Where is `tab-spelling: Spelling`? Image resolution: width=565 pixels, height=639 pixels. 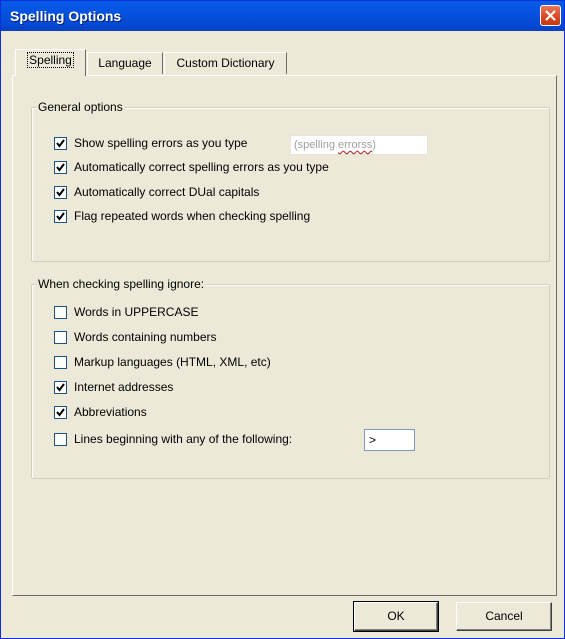
tab-spelling: Spelling is located at coordinates (50, 62).